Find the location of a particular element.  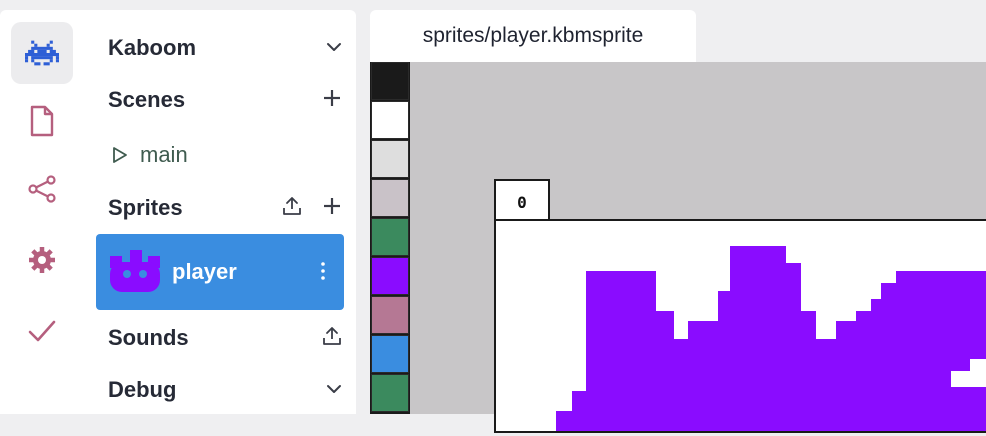

scene-item-main: main is located at coordinates (150, 155).